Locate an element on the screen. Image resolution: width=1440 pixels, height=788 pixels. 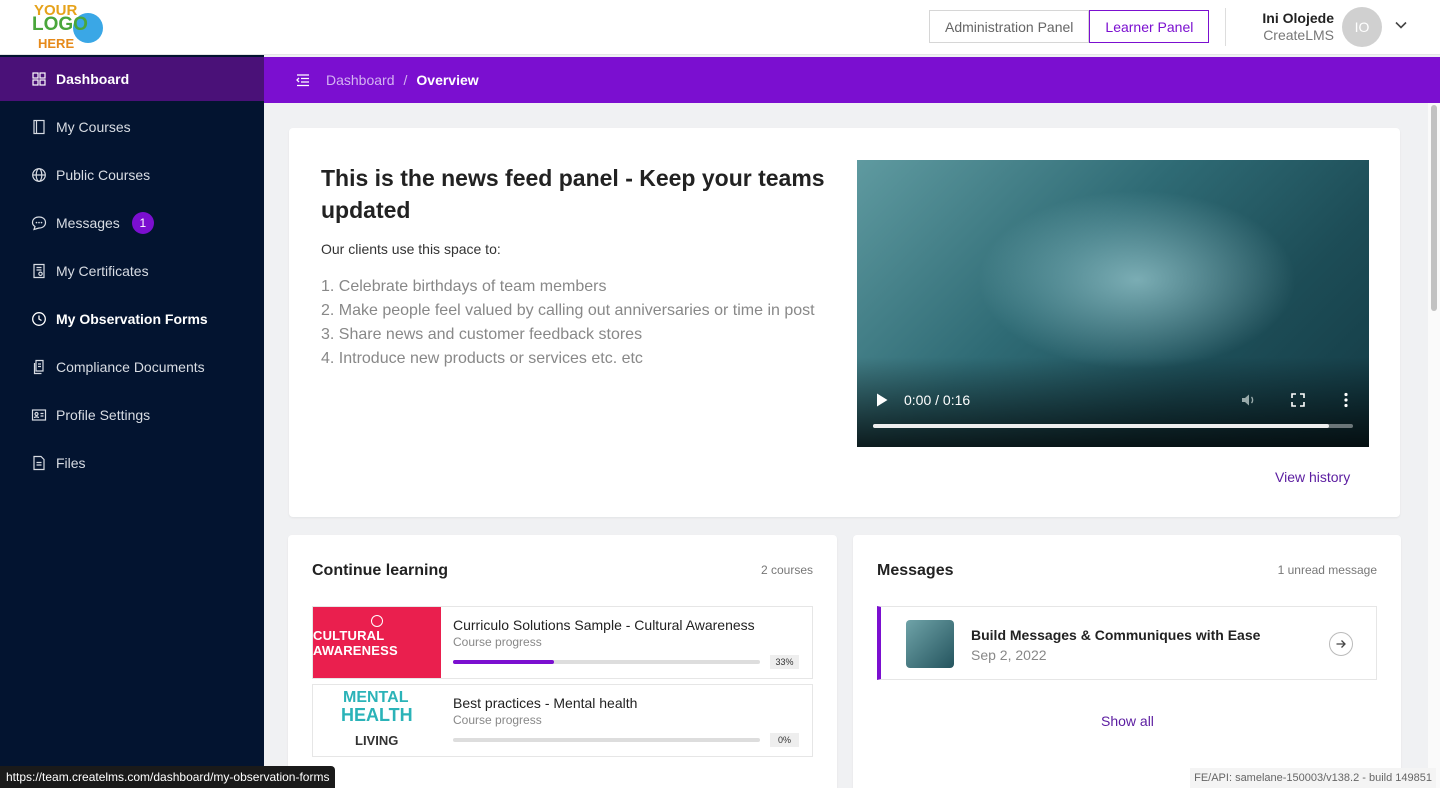
course-progress-percent: 33% is located at coordinates (784, 662).